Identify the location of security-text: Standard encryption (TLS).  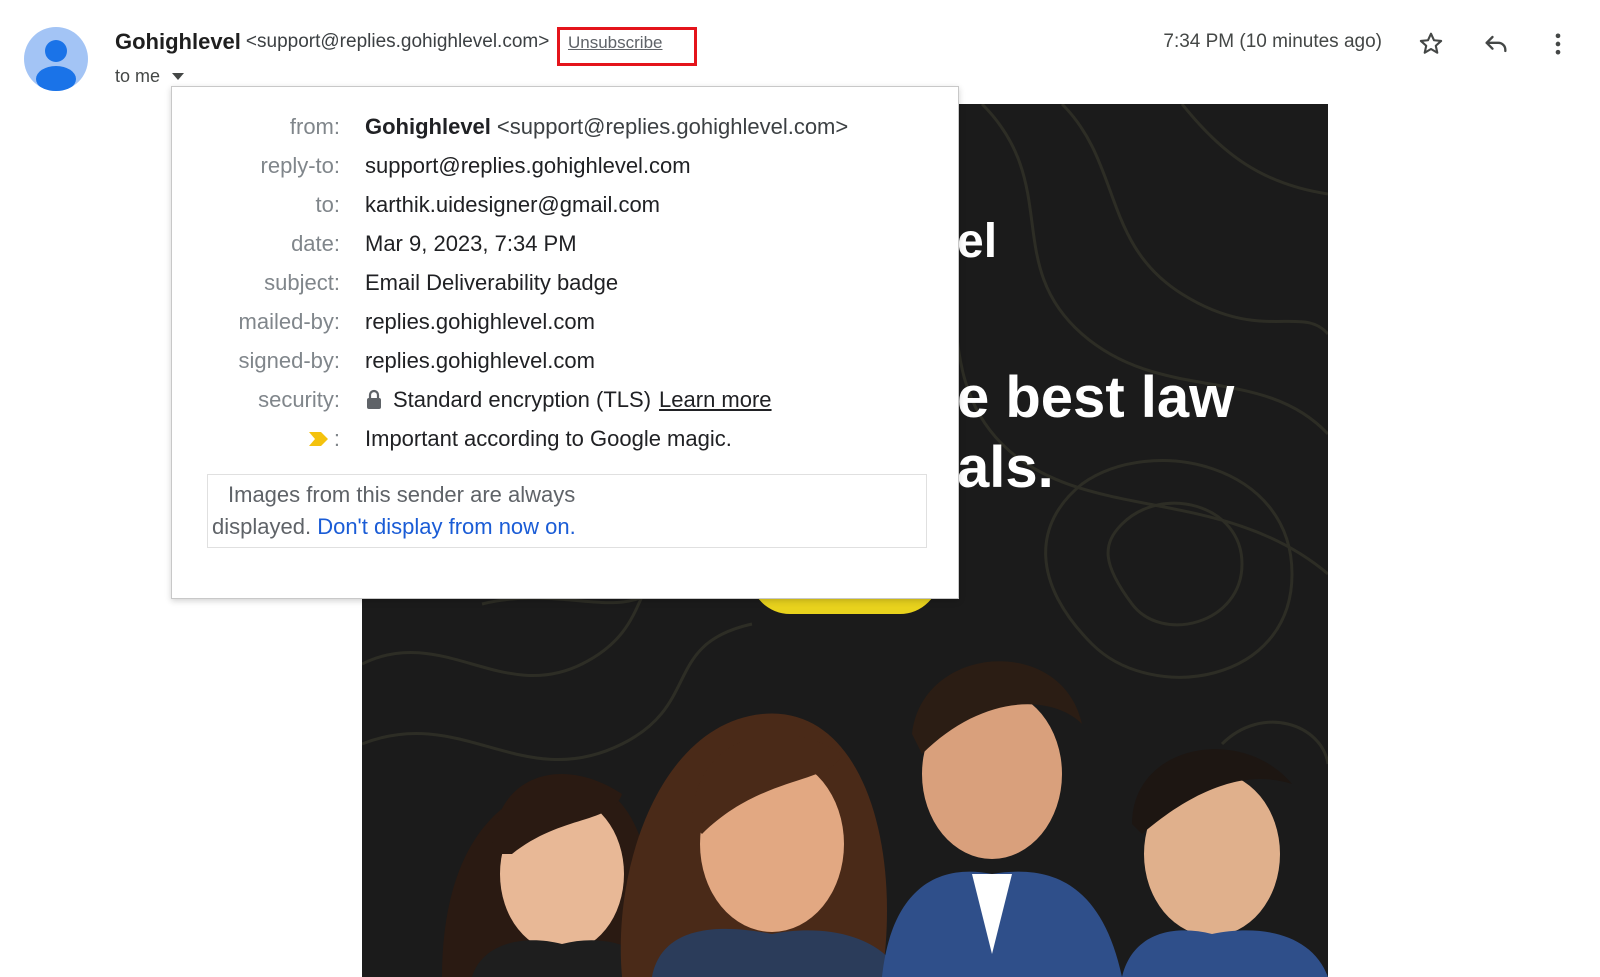
(522, 399).